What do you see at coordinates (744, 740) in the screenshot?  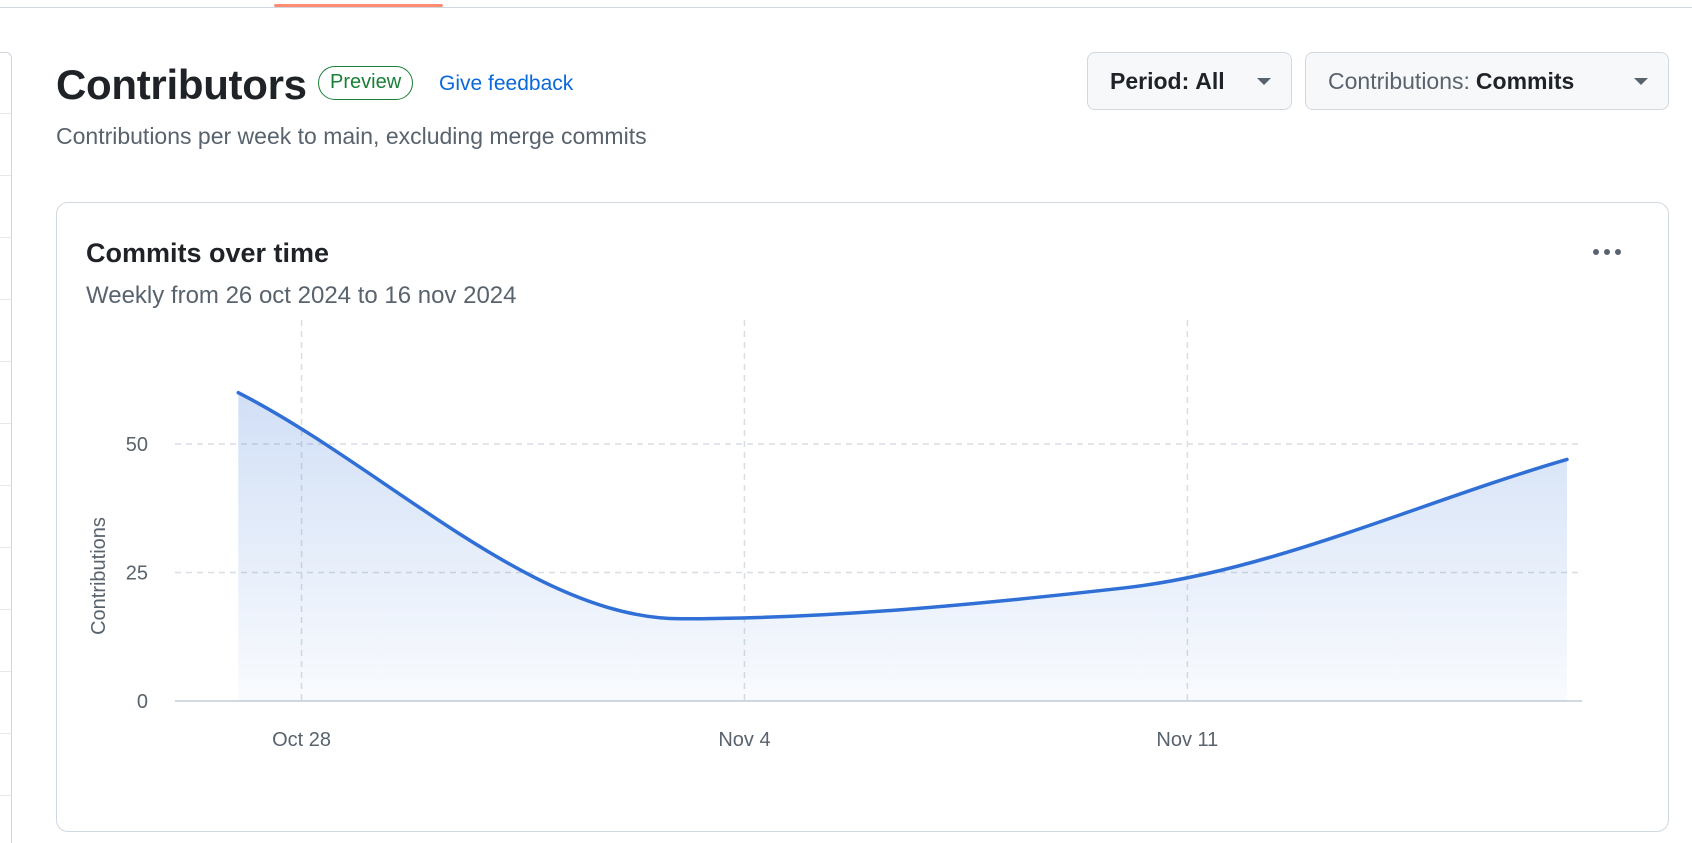 I see `x-tick-label: Nov 4` at bounding box center [744, 740].